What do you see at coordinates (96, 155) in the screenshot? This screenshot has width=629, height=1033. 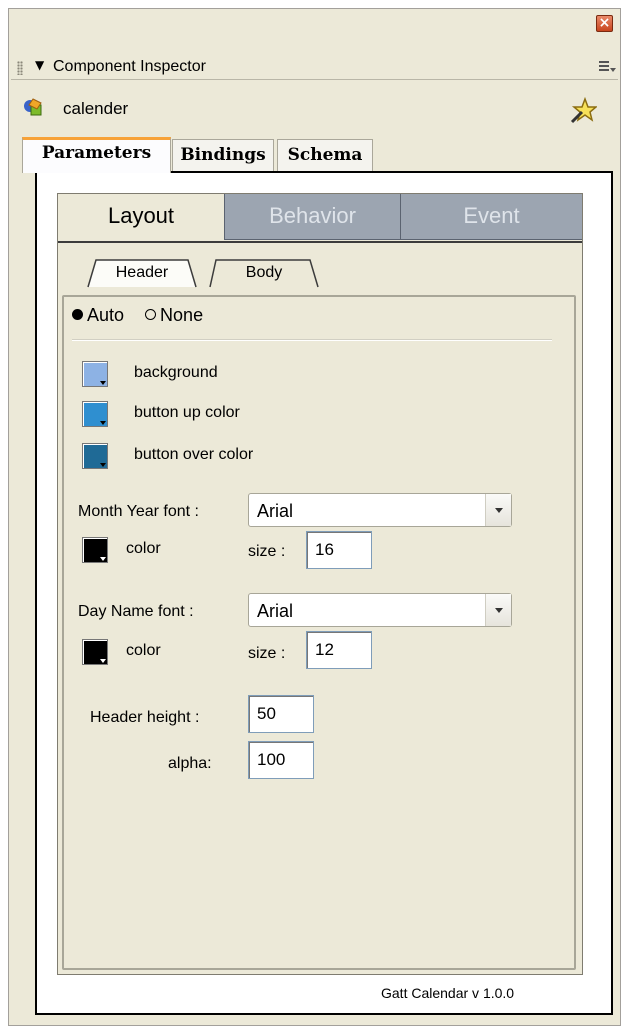 I see `tab-parameters: Parameters` at bounding box center [96, 155].